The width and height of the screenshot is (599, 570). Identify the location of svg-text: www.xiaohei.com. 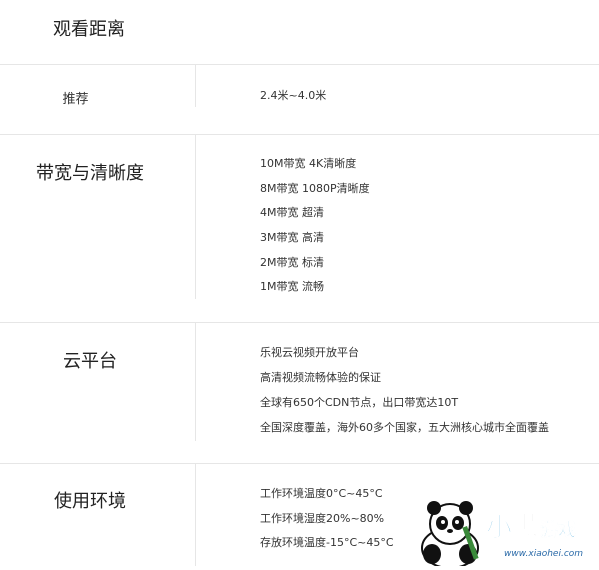
(543, 554).